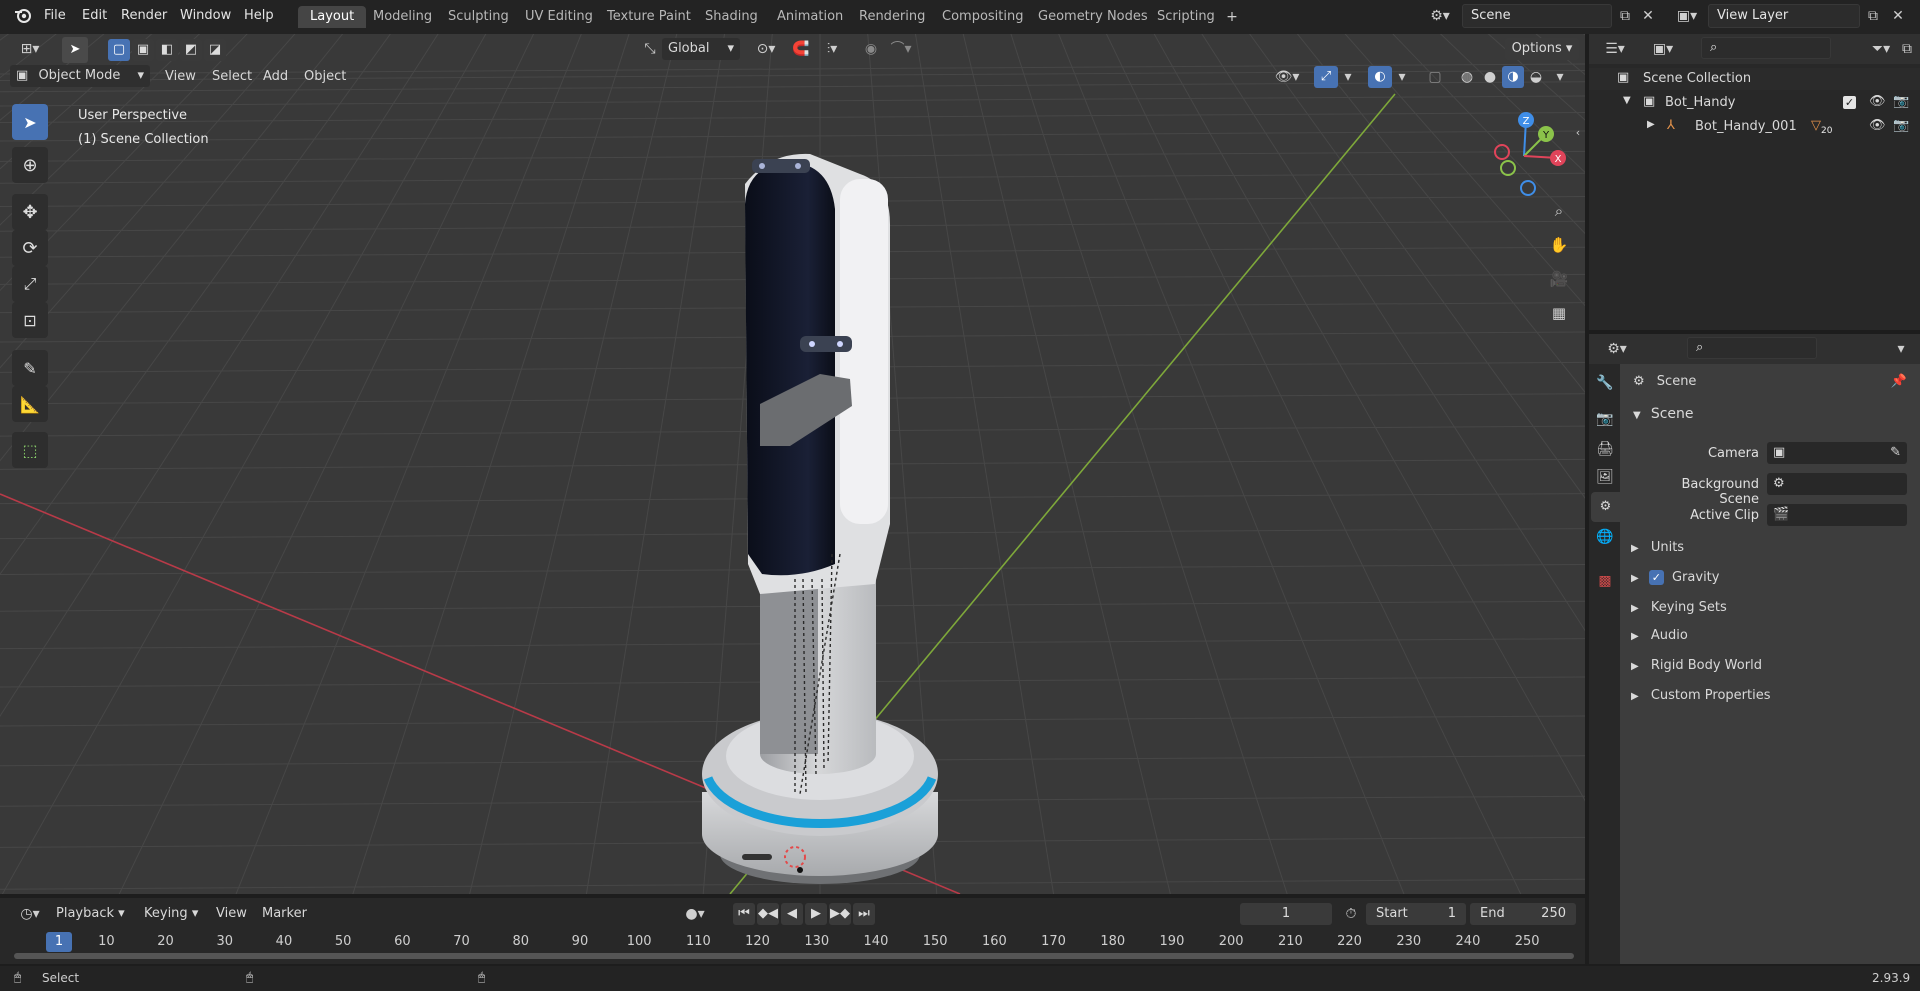 Image resolution: width=1920 pixels, height=991 pixels. I want to click on cursor-tool-button: ⊕, so click(30, 165).